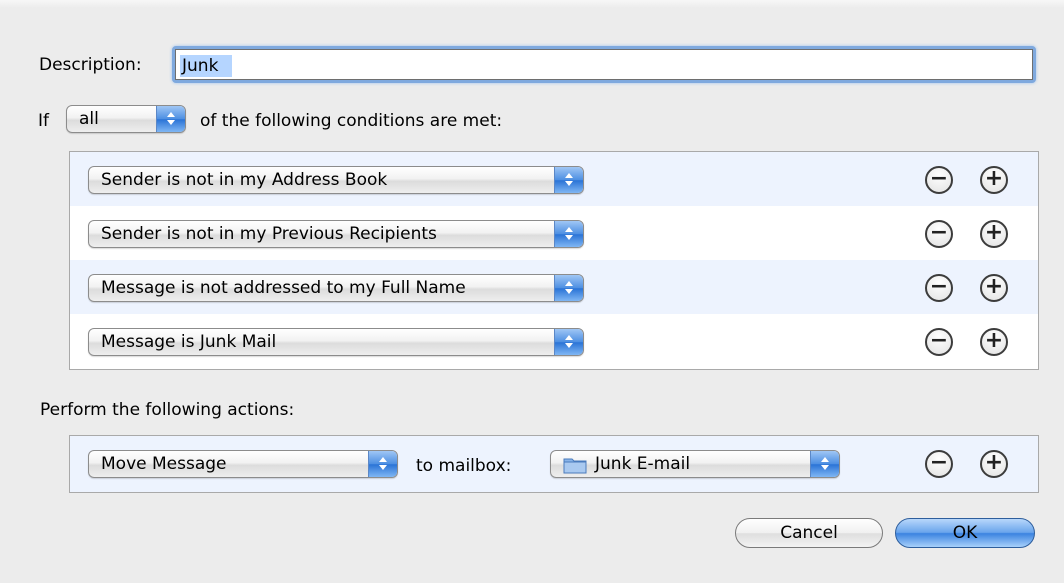  What do you see at coordinates (336, 342) in the screenshot?
I see `condition-popup-4: Message is Junk Mail` at bounding box center [336, 342].